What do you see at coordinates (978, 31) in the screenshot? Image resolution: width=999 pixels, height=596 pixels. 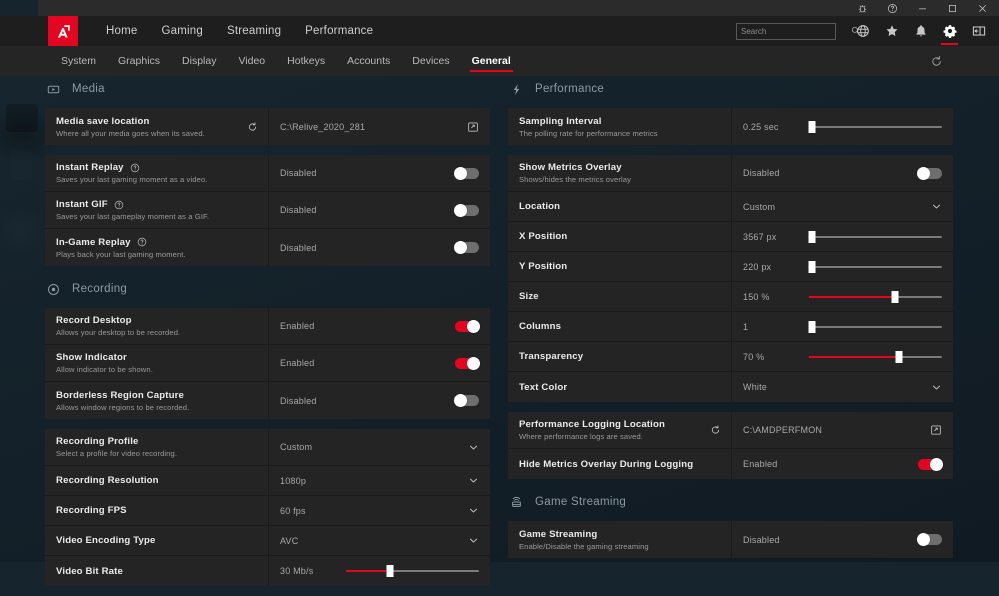 I see `panel-icon` at bounding box center [978, 31].